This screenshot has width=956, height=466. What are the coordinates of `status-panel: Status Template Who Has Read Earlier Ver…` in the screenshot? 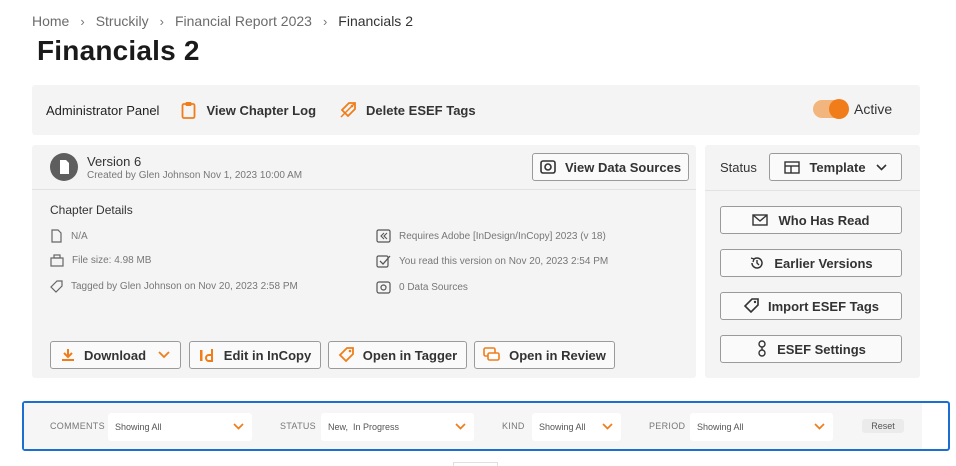 It's located at (812, 261).